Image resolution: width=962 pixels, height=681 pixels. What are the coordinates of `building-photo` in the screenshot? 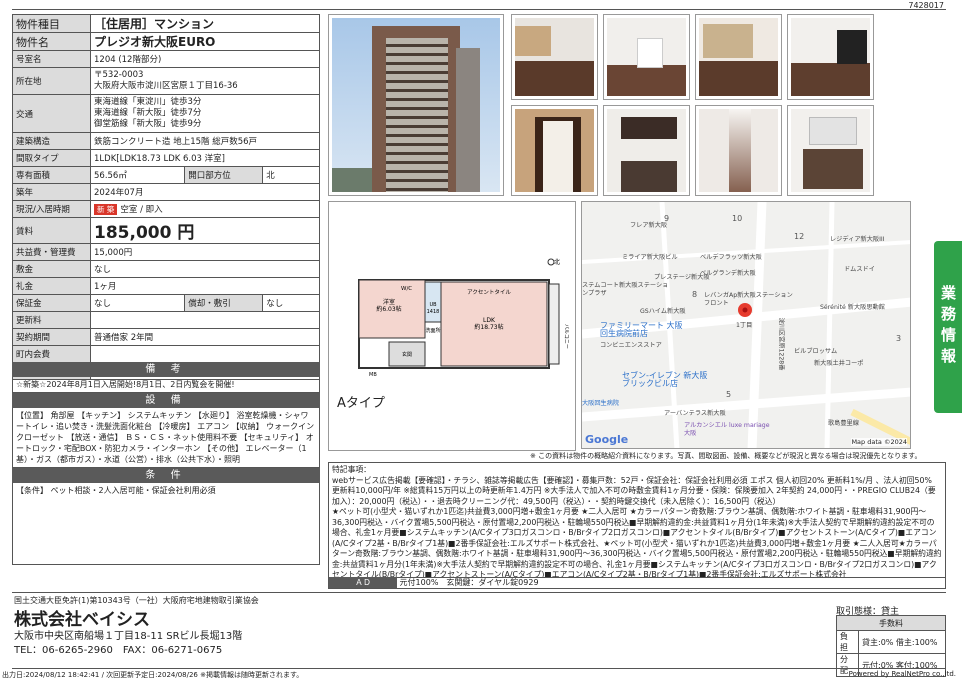 It's located at (416, 105).